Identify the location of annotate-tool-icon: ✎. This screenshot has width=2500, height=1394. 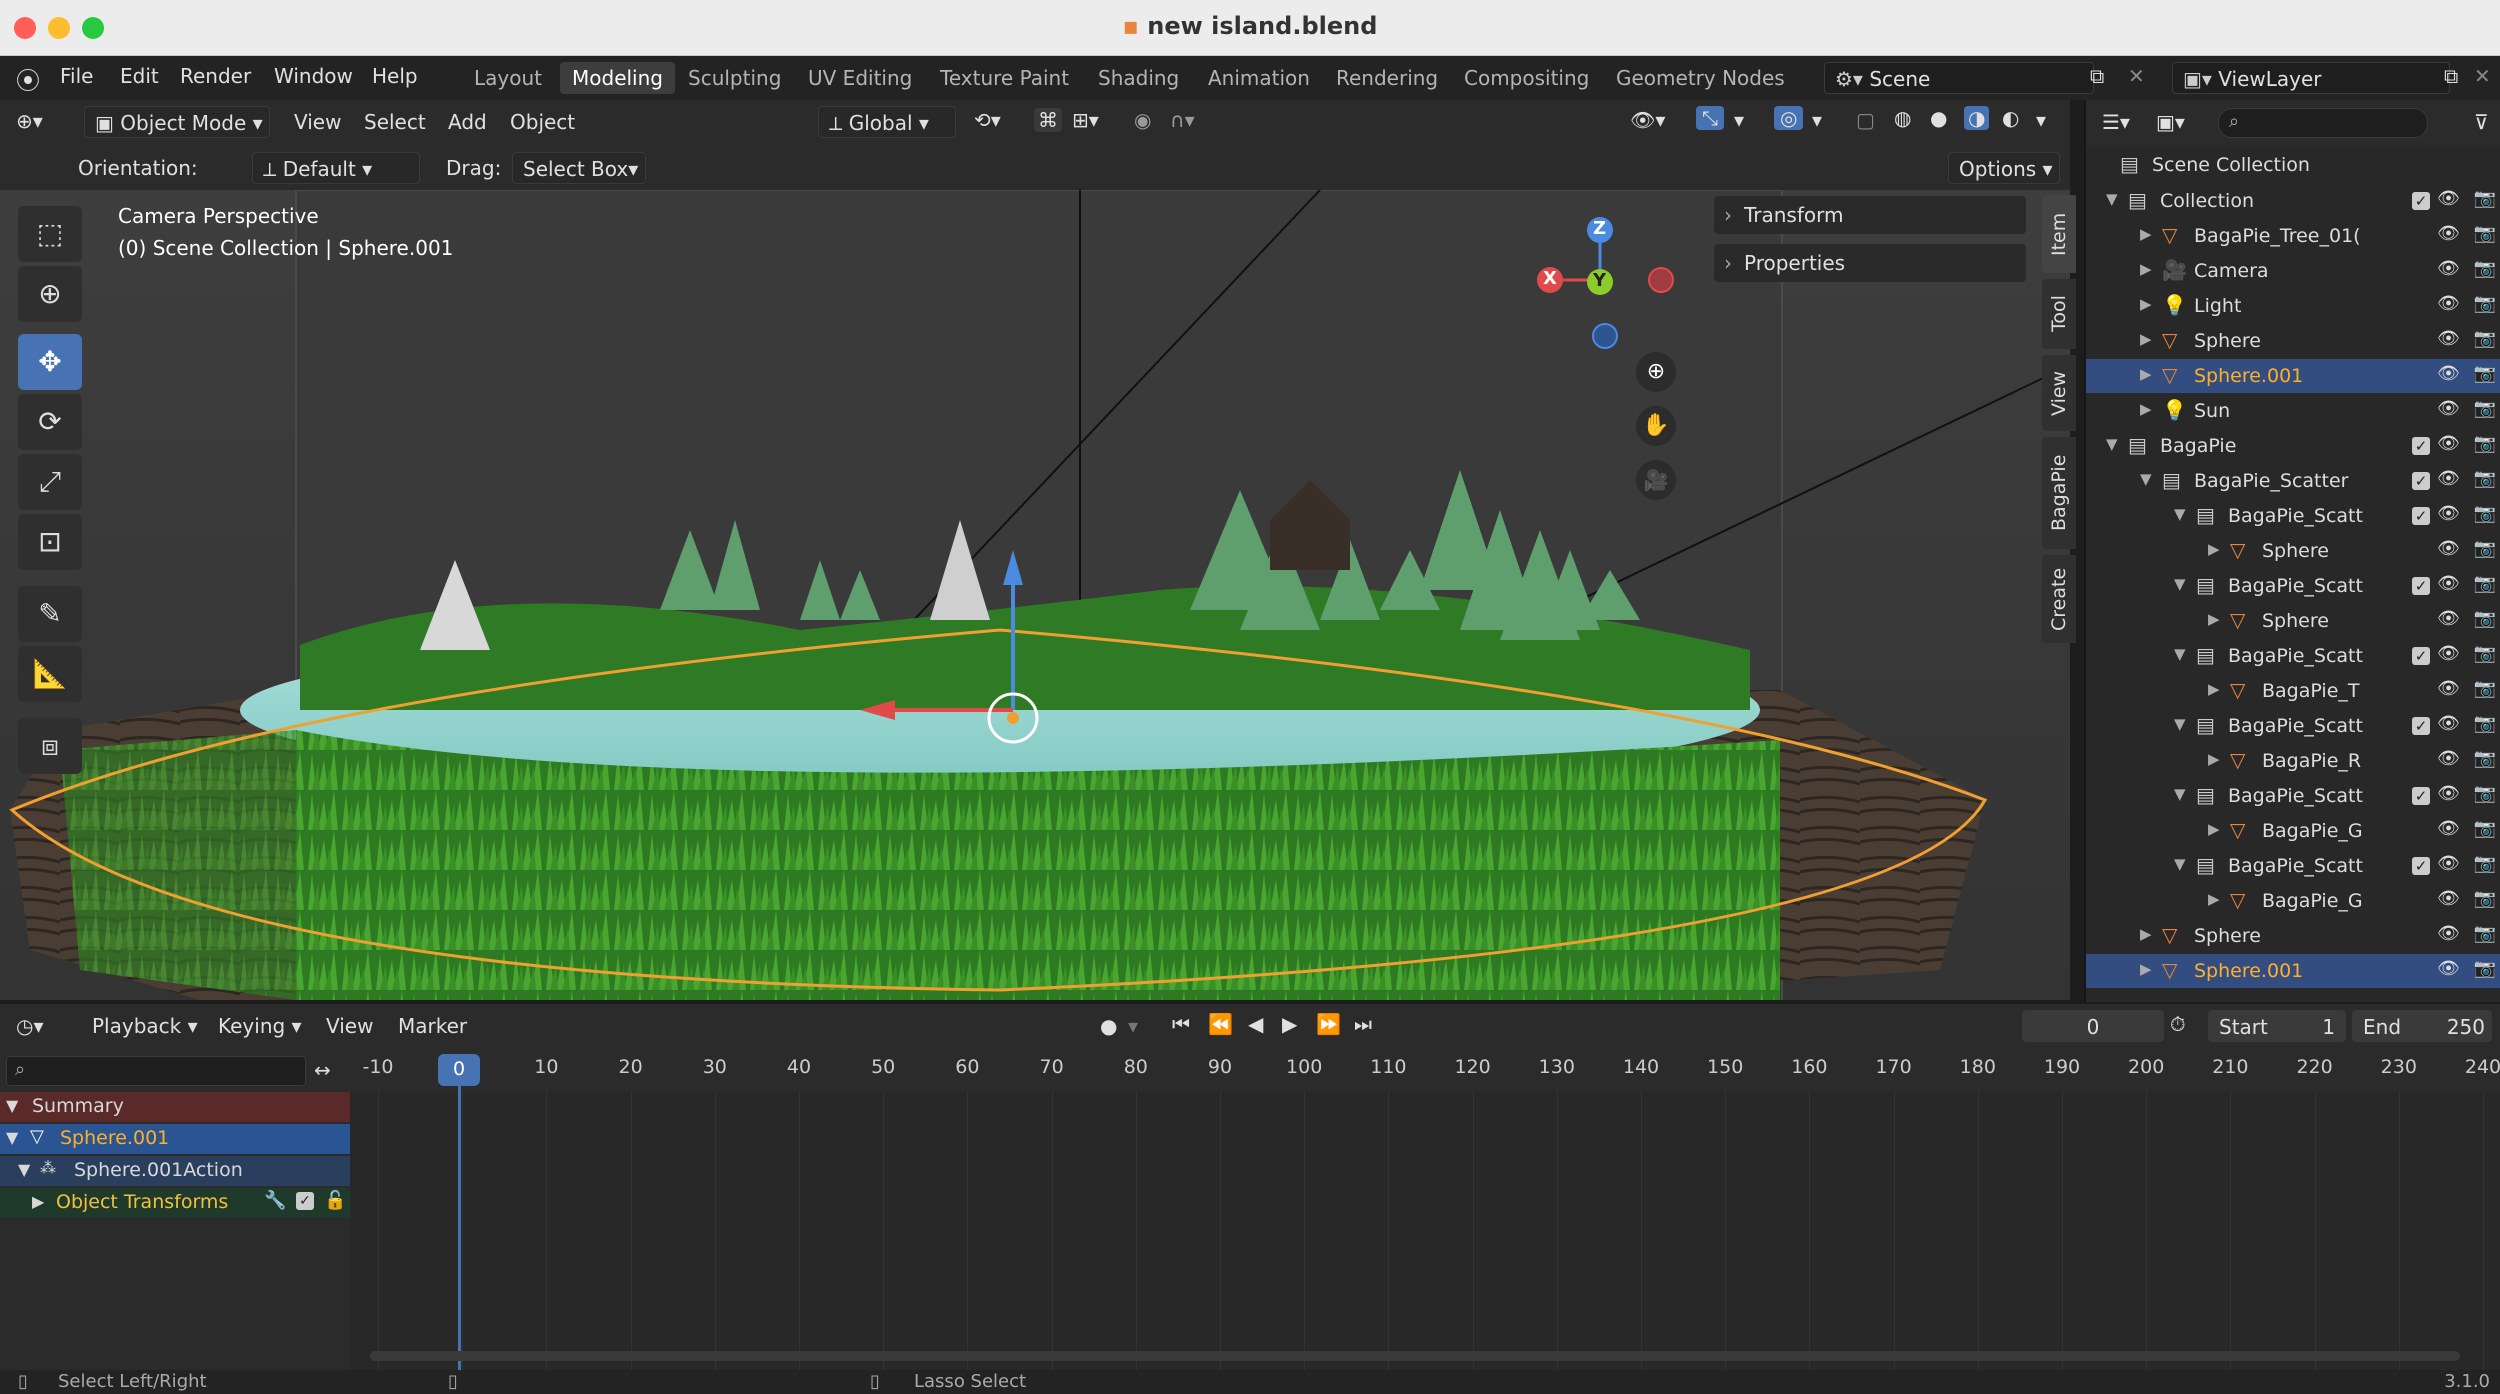
(50, 614).